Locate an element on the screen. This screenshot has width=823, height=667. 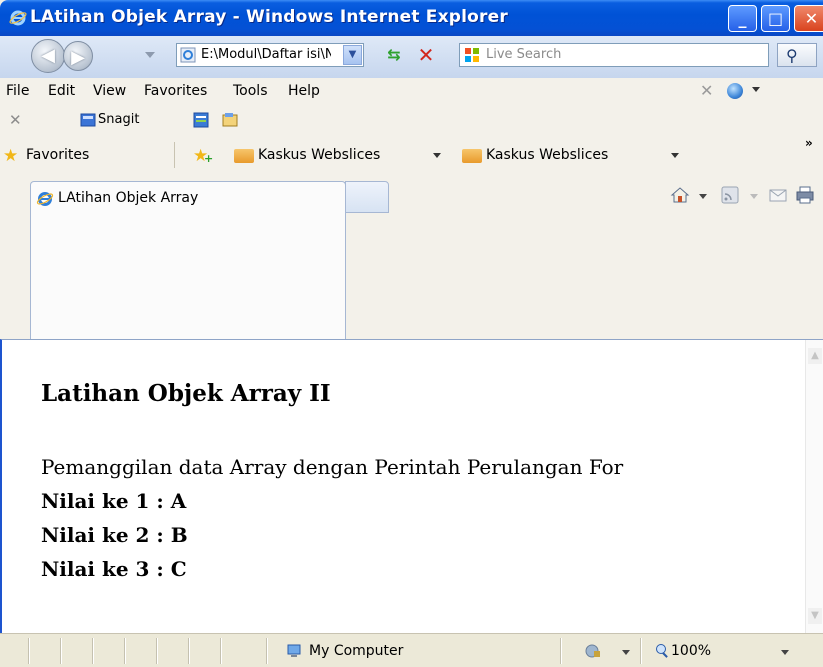
value-line-1: Nilai ke 1 : A is located at coordinates (114, 501).